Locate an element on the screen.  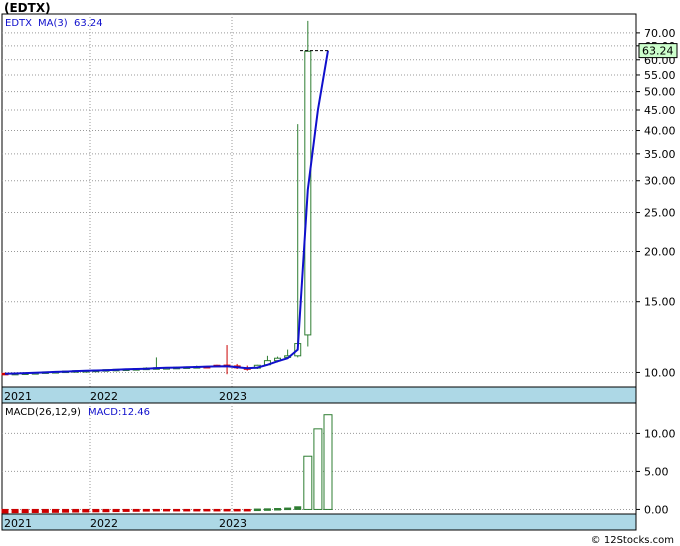
macd-legend-label: MACD(26,12,9) is located at coordinates (43, 412).